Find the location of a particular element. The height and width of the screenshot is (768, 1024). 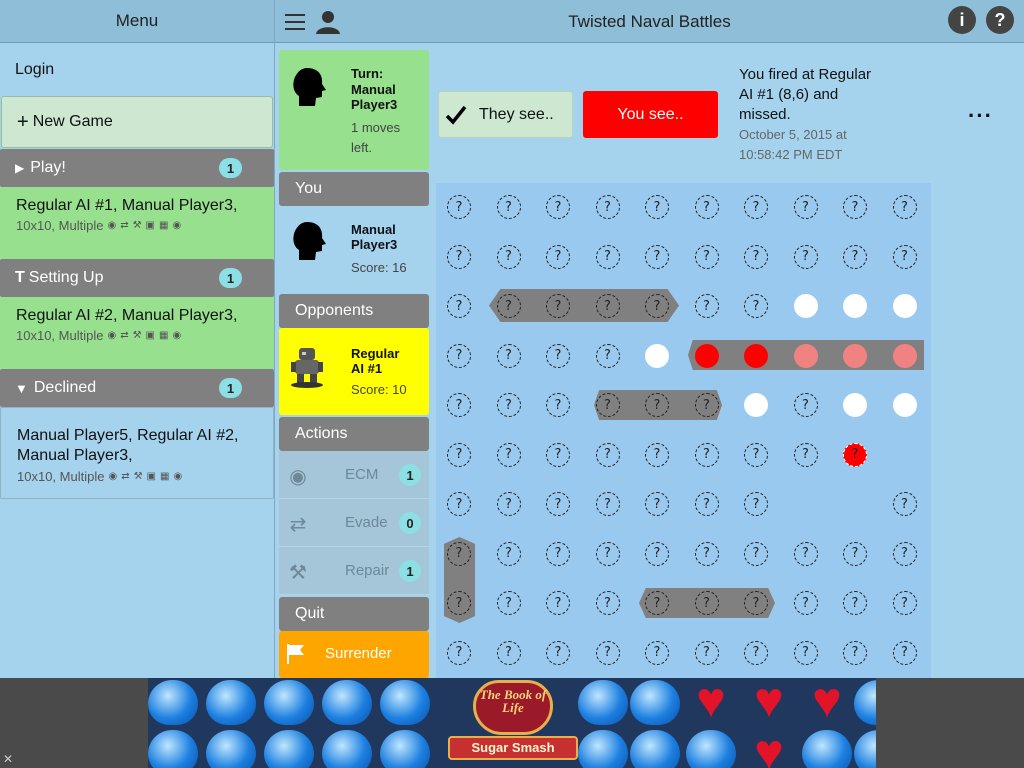

ad-banner: ♥ ♥ ♥ ♥ The Book of Life Sugar Smash ✕ is located at coordinates (512, 723).